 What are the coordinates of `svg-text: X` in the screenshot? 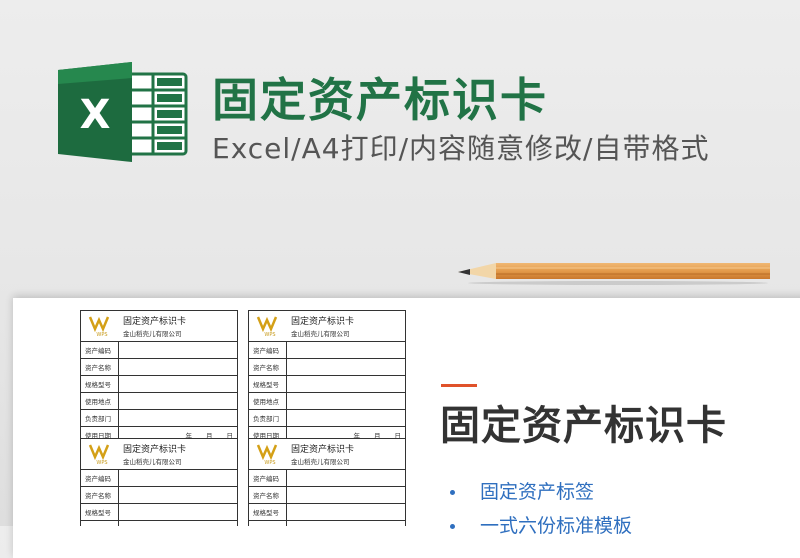 It's located at (95, 115).